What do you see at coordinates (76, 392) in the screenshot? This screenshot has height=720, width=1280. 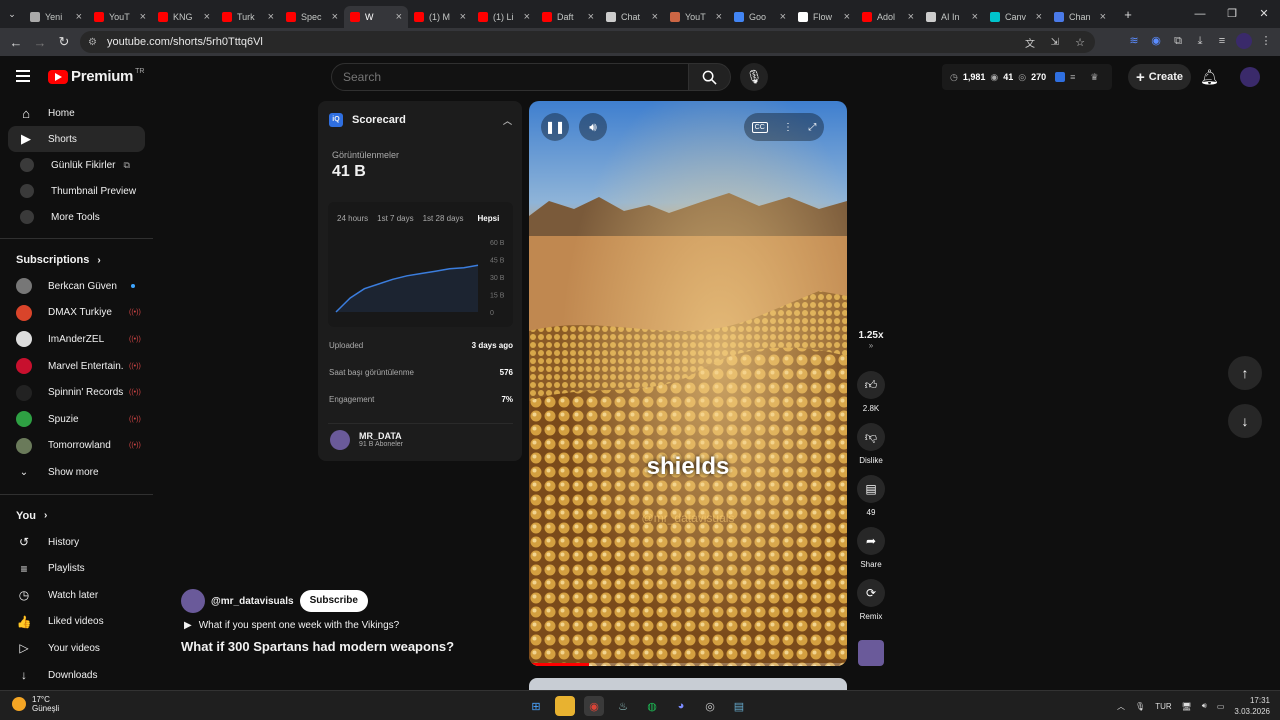 I see `subscription-item: Spinnin' Records ((•))` at bounding box center [76, 392].